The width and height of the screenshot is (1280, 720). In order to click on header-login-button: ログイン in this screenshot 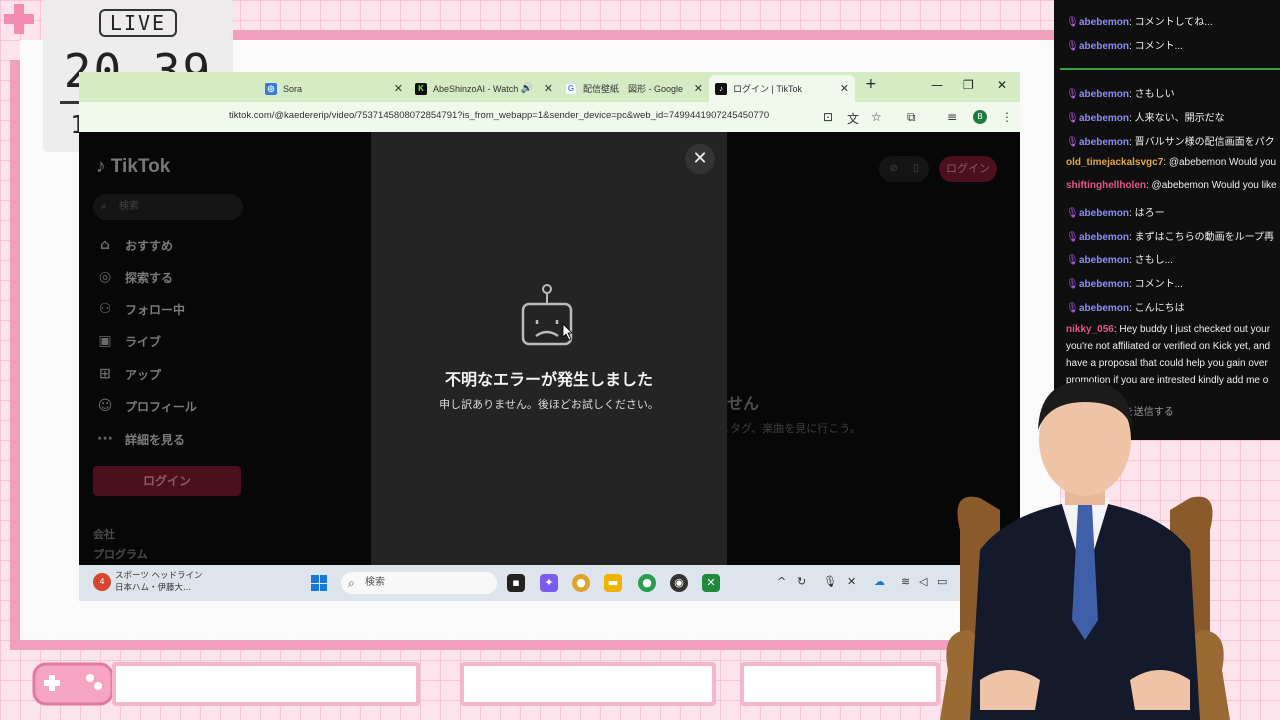, I will do `click(968, 169)`.